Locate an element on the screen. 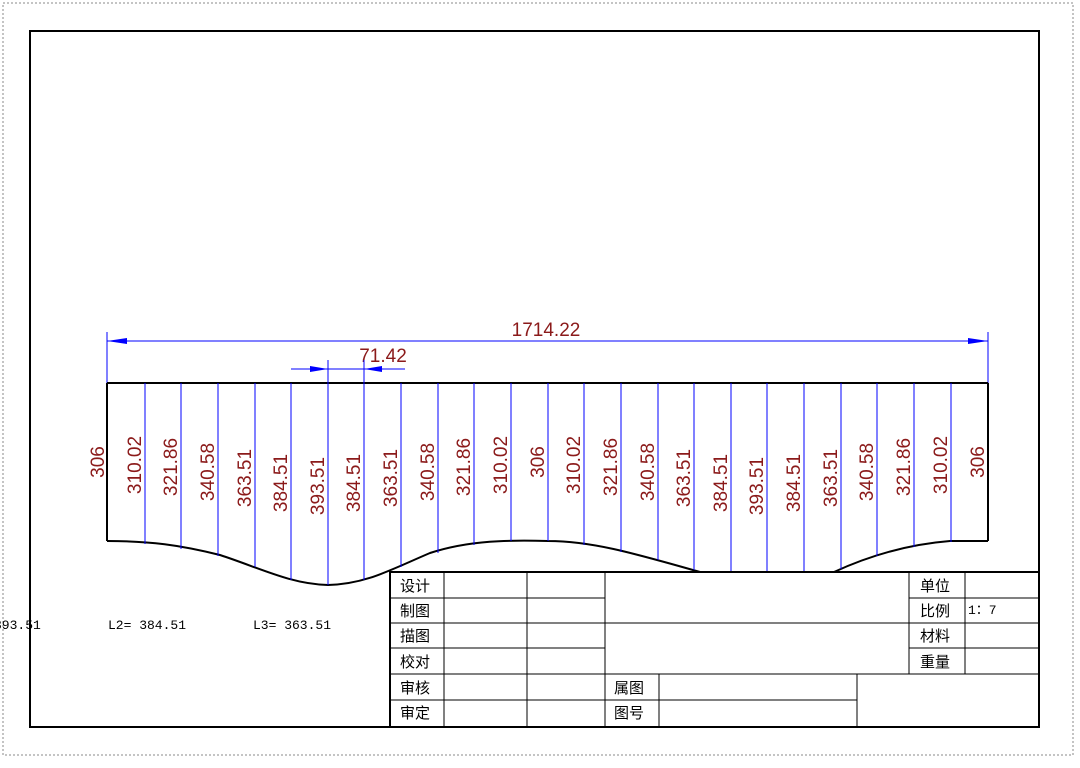  profile-curve is located at coordinates (910, 556).